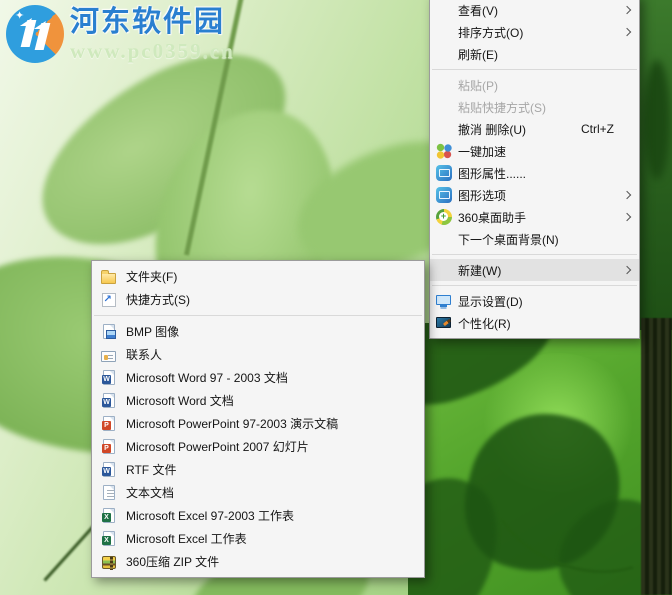  I want to click on menu-item-refresh: 刷新(E), so click(534, 54).